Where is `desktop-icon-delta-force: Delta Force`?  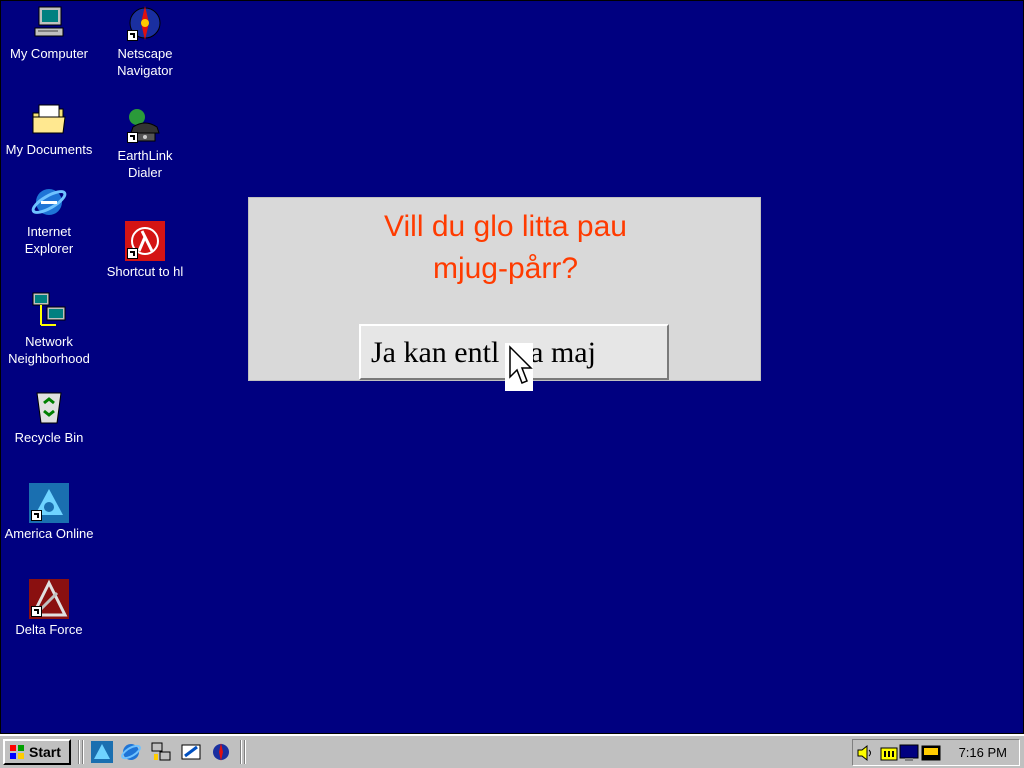 desktop-icon-delta-force: Delta Force is located at coordinates (49, 608).